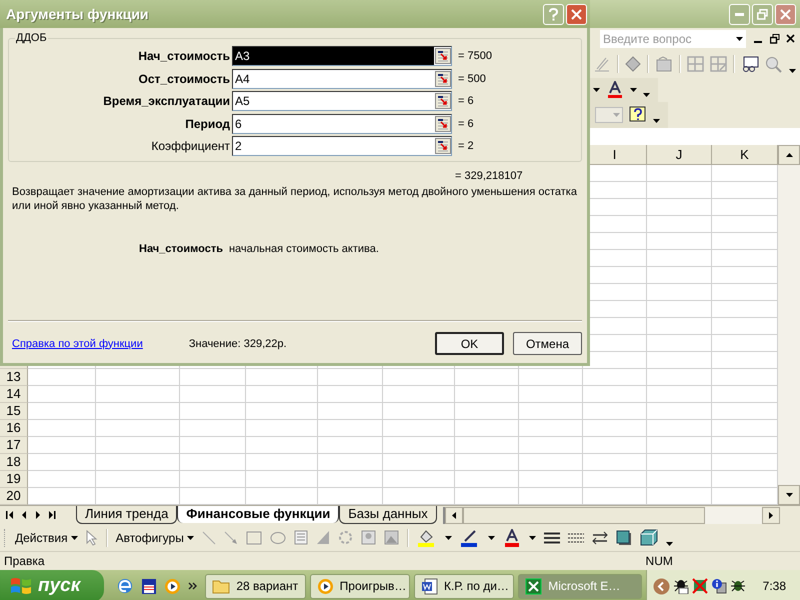  What do you see at coordinates (470, 537) in the screenshot?
I see `line-color-icon` at bounding box center [470, 537].